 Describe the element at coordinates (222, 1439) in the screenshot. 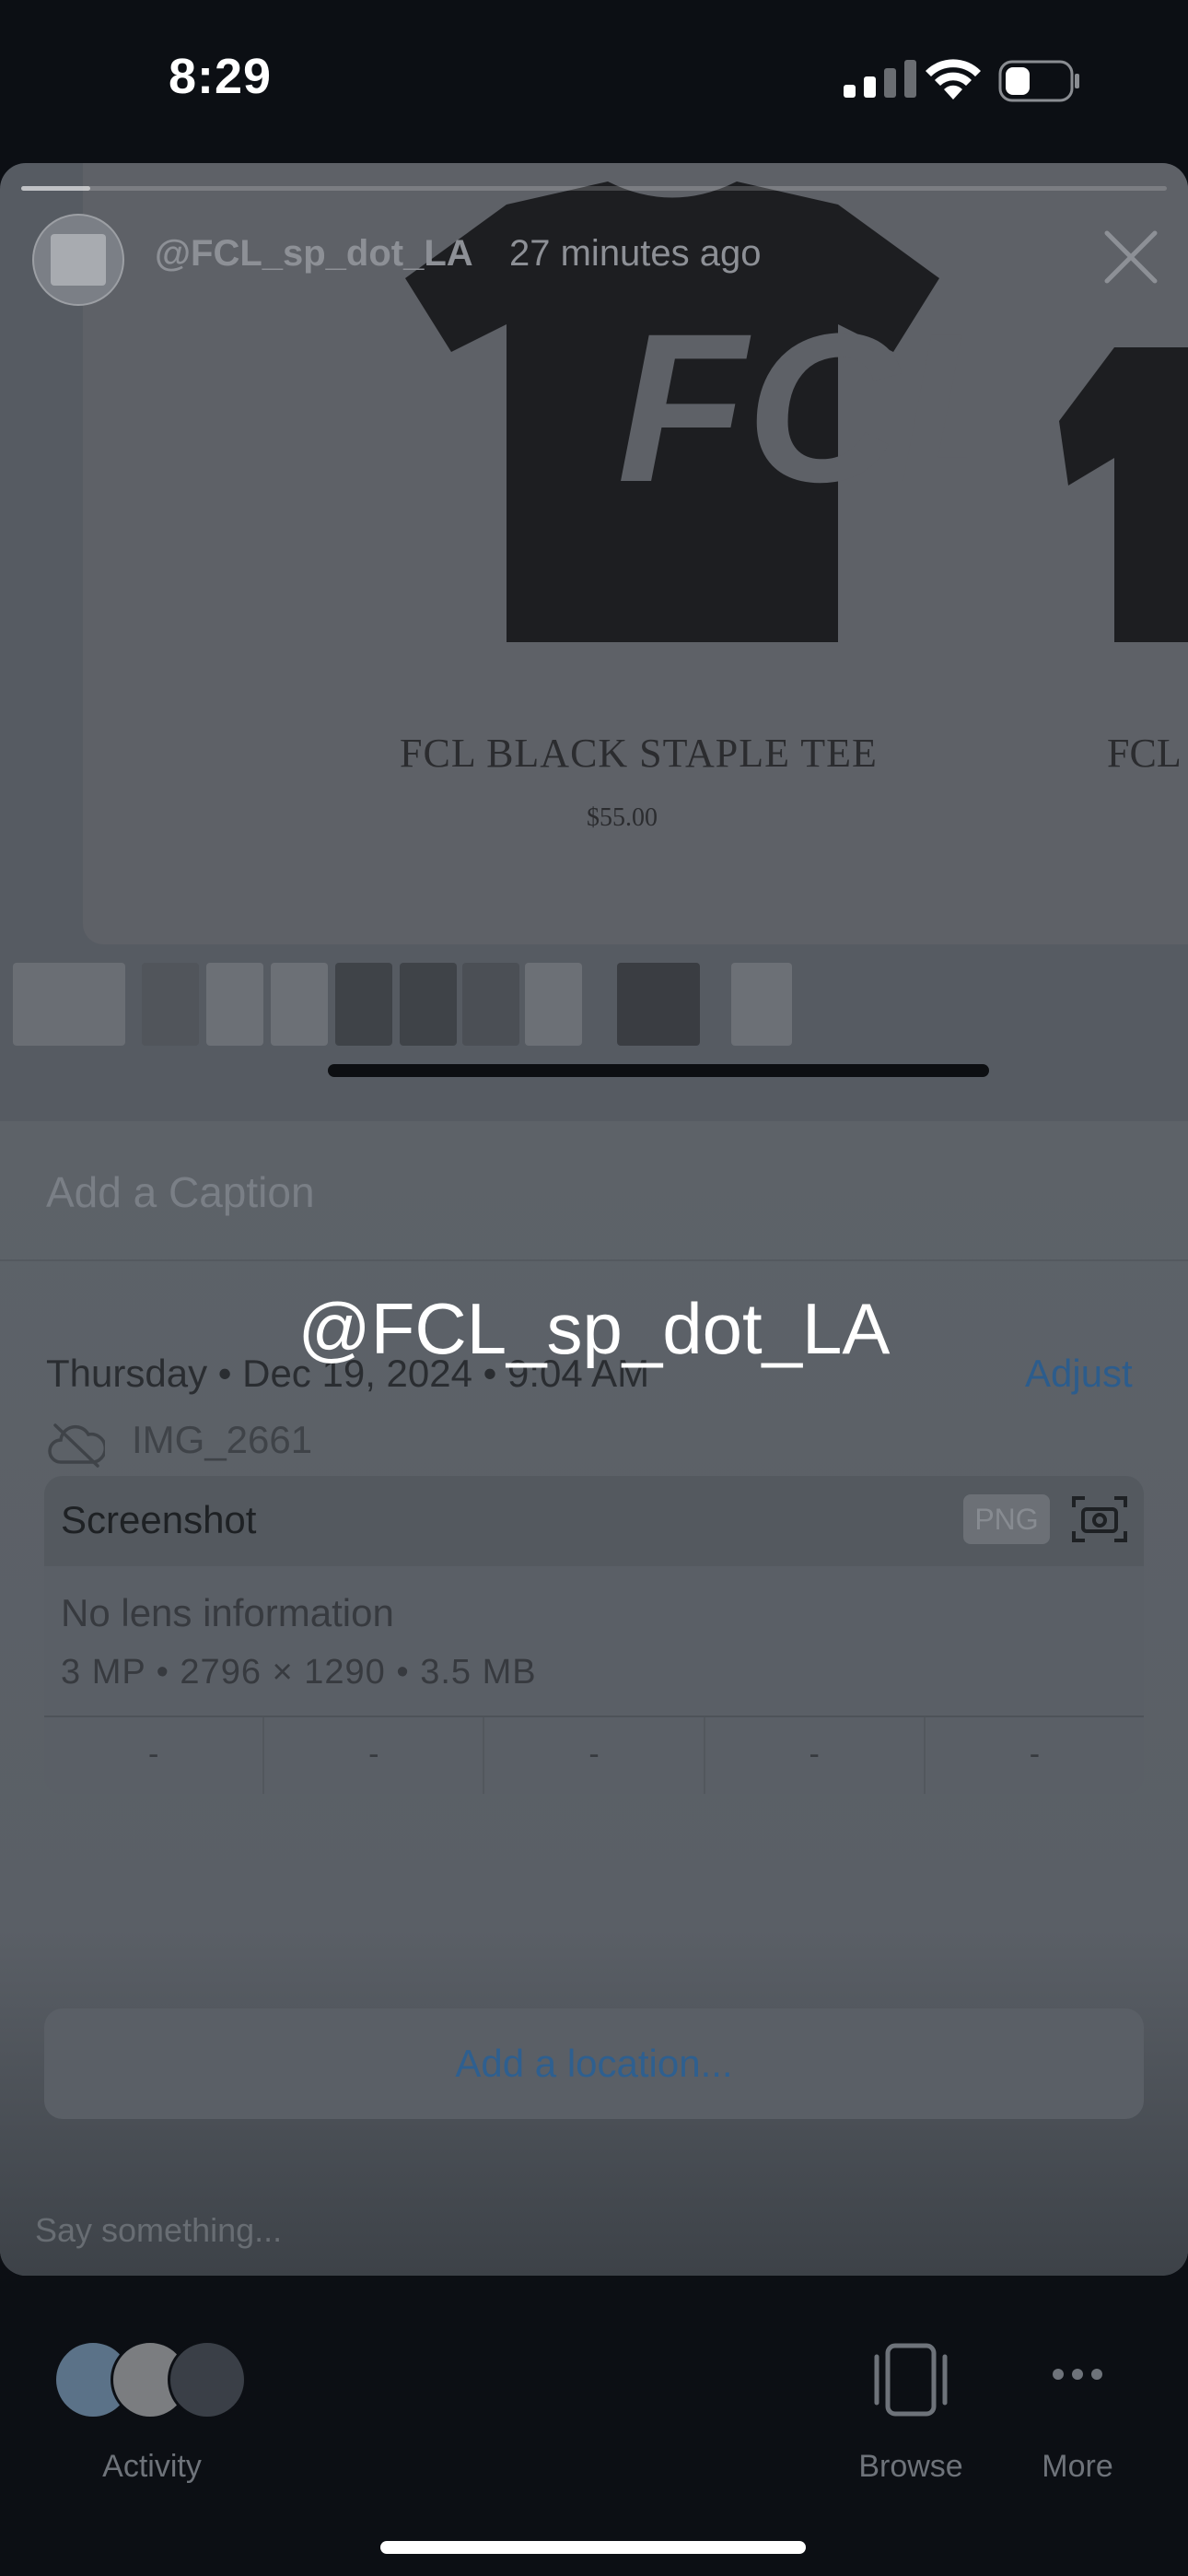

I see `photo-filename: IMG_2661` at that location.